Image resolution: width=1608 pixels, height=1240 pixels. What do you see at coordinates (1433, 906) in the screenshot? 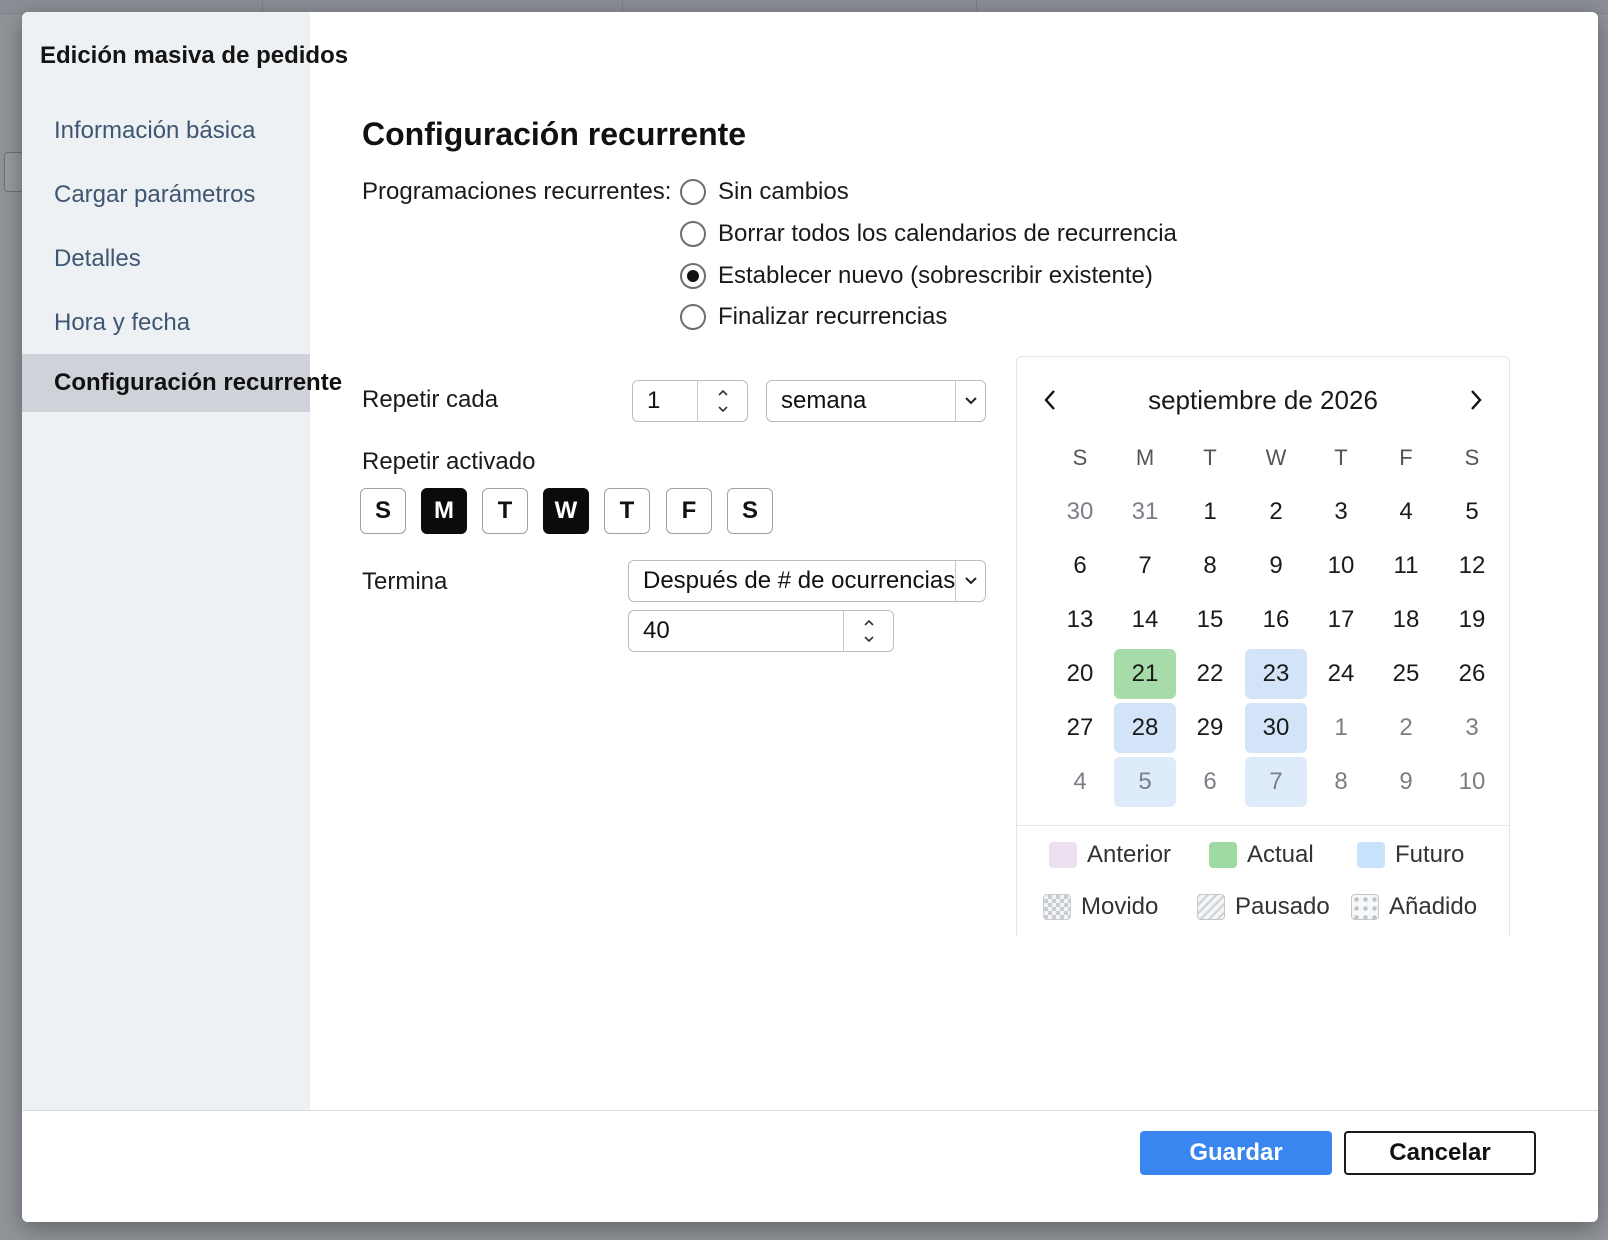
I see `legend-label: Añadido` at bounding box center [1433, 906].